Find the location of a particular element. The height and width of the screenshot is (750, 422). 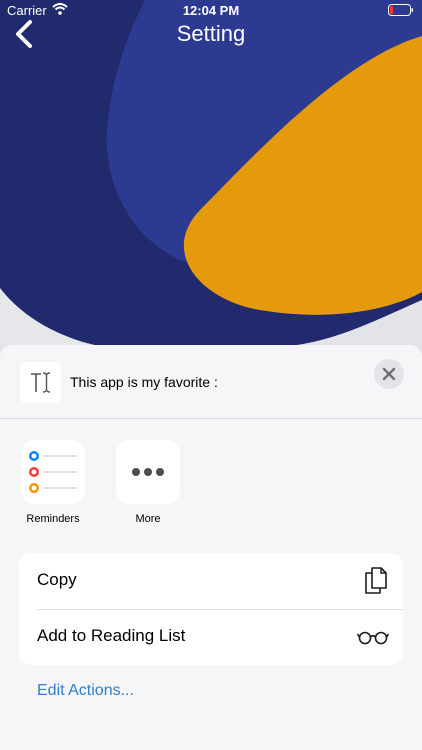

share-header: This app is my favorite : is located at coordinates (211, 381).